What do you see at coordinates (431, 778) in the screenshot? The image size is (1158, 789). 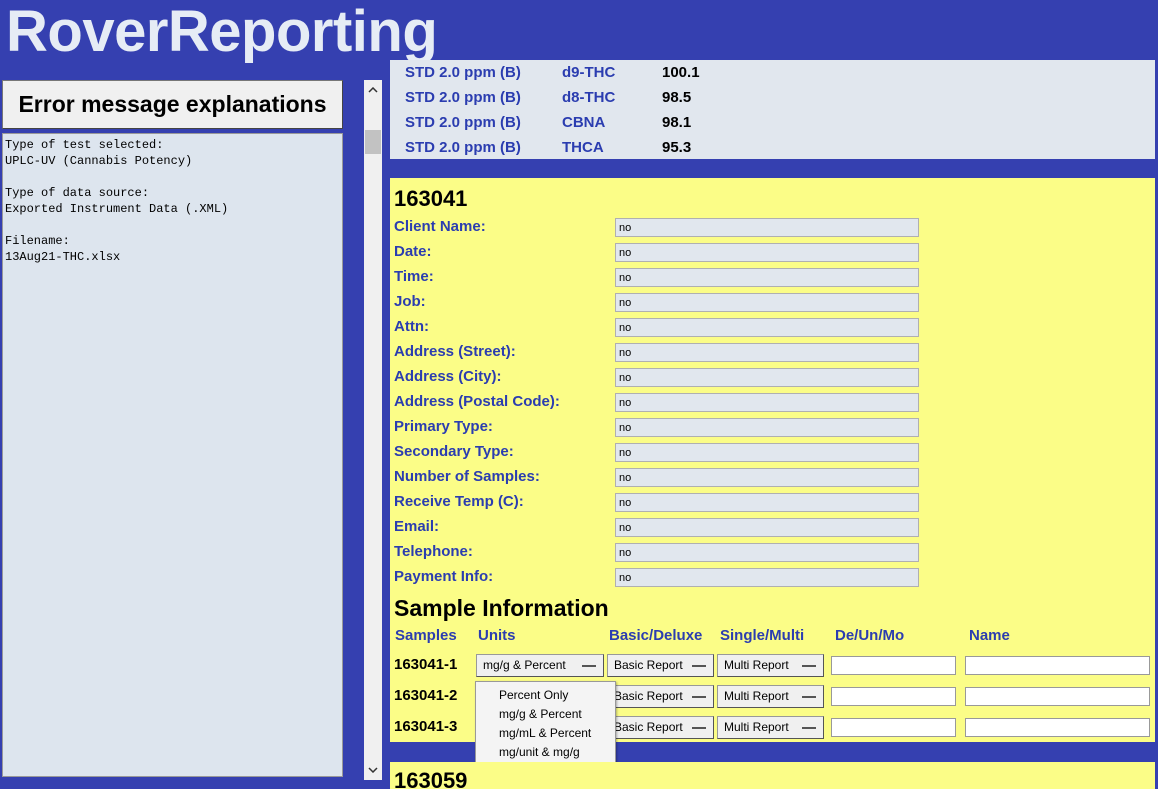 I see `panel-id: 163059` at bounding box center [431, 778].